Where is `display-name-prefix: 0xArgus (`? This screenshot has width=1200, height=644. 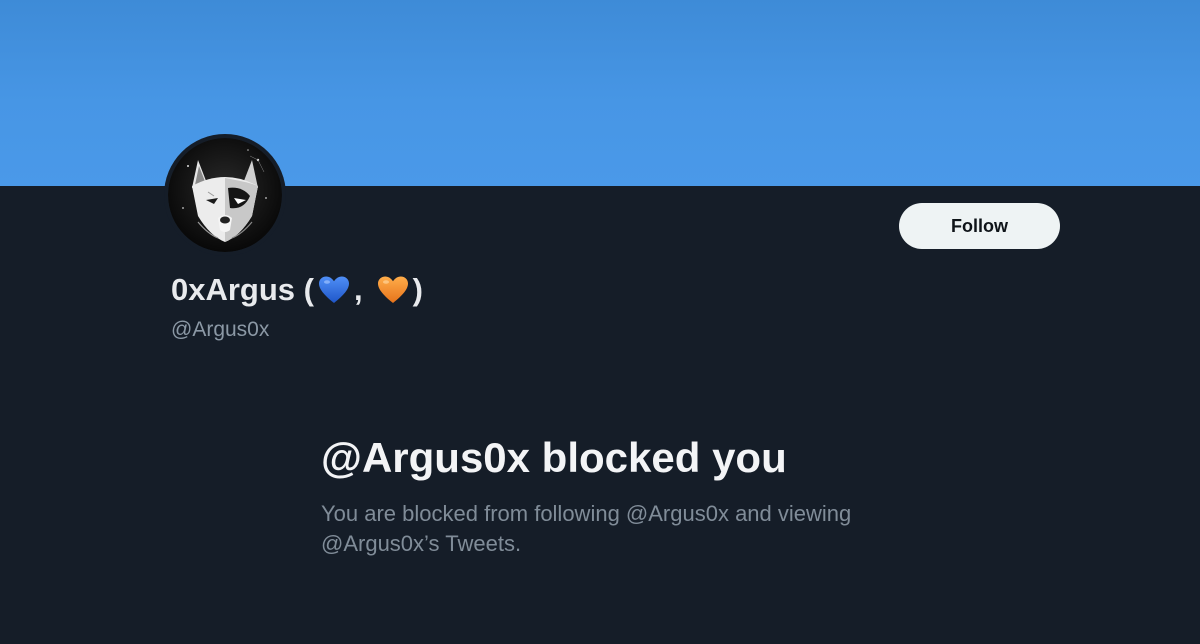
display-name-prefix: 0xArgus ( is located at coordinates (242, 289).